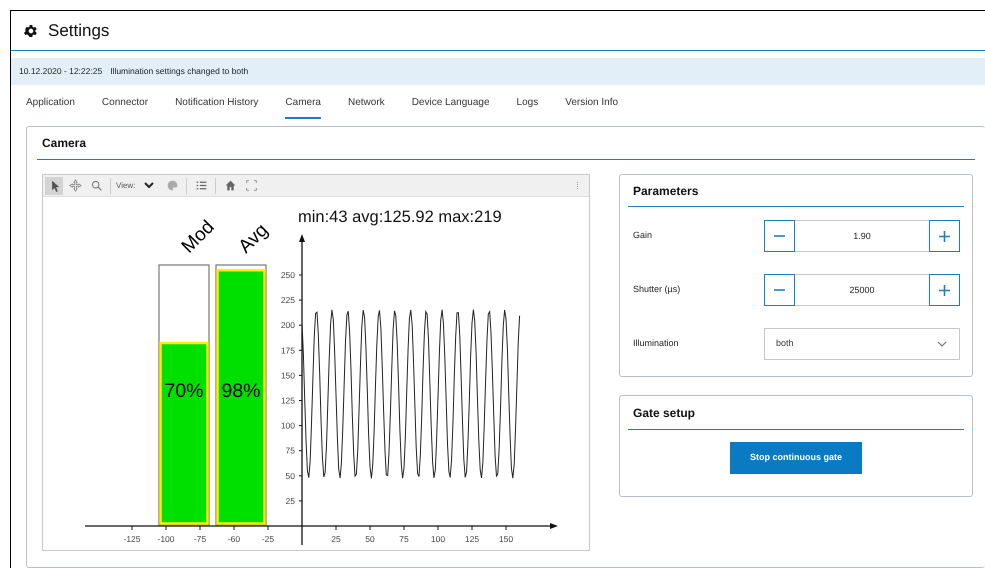 Image resolution: width=985 pixels, height=568 pixels. What do you see at coordinates (643, 235) in the screenshot?
I see `field-label: Gain` at bounding box center [643, 235].